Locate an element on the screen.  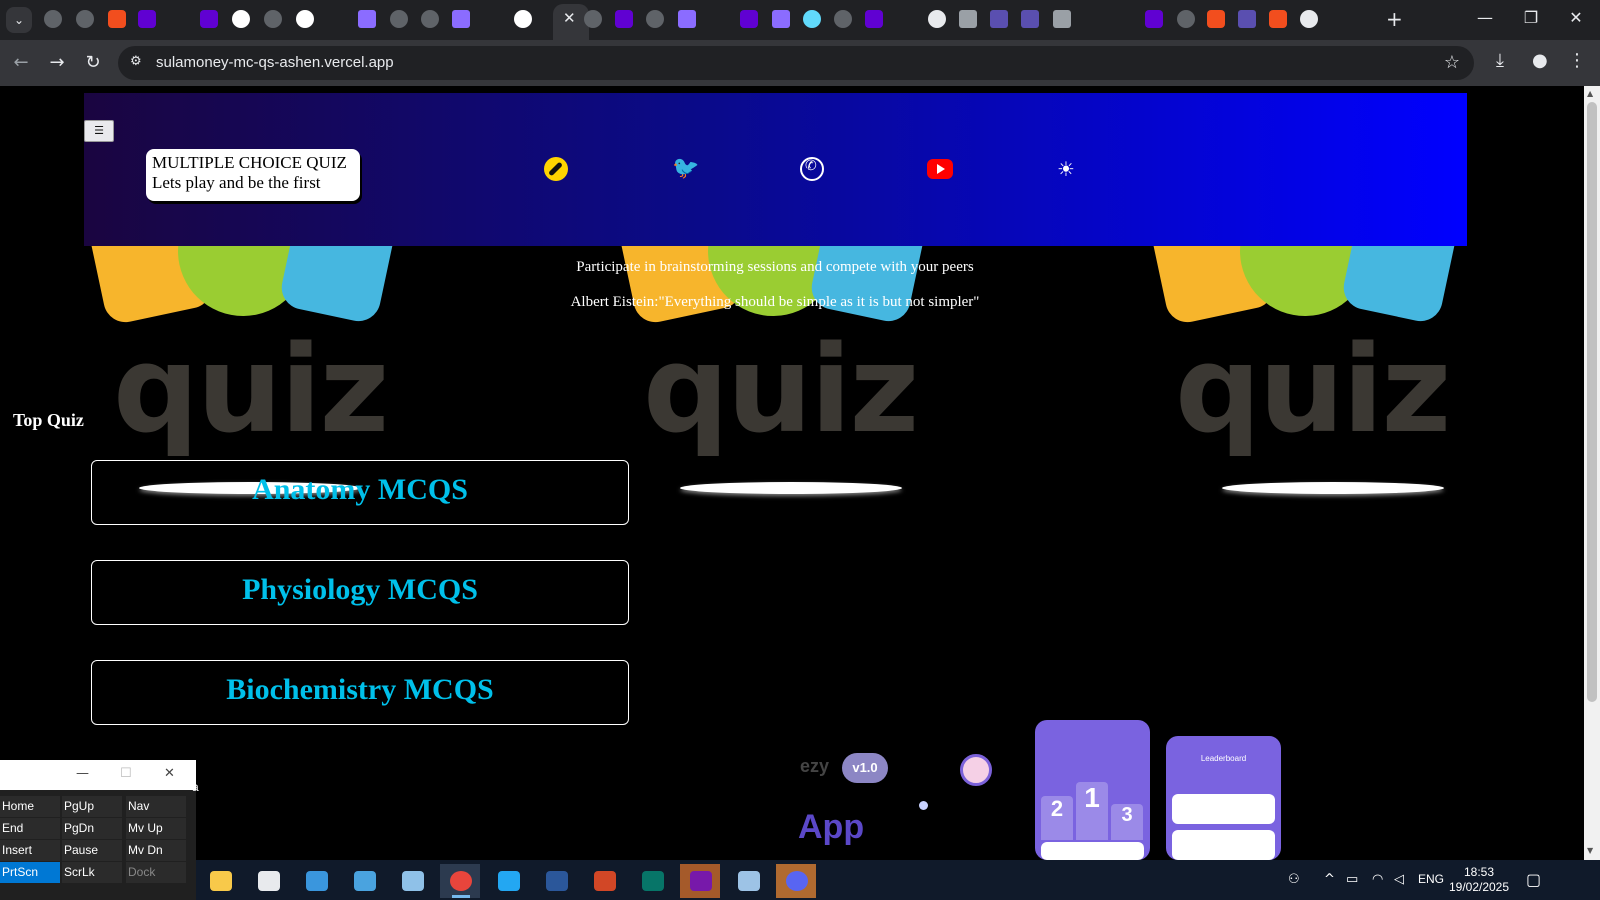
tab-close-icon: ✕ is located at coordinates (569, 18).